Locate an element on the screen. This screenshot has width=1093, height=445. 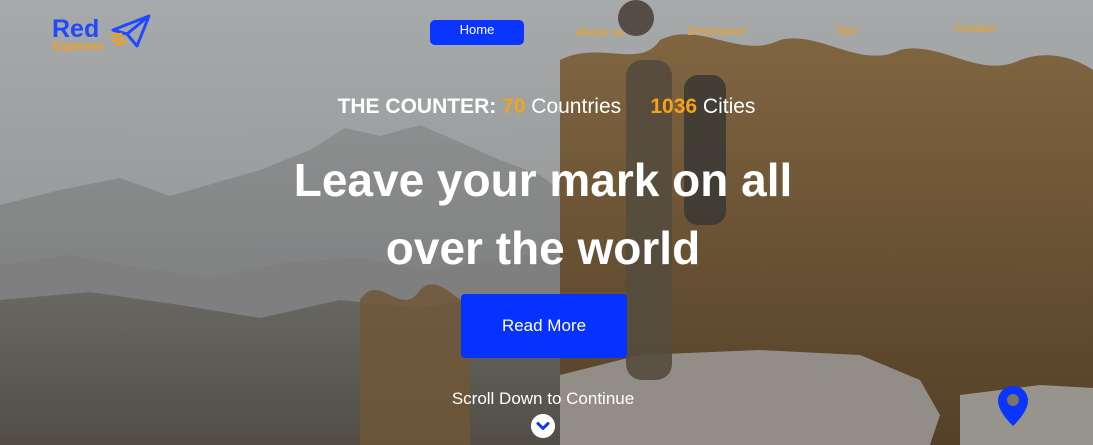
nav-tips: Tips is located at coordinates (846, 30).